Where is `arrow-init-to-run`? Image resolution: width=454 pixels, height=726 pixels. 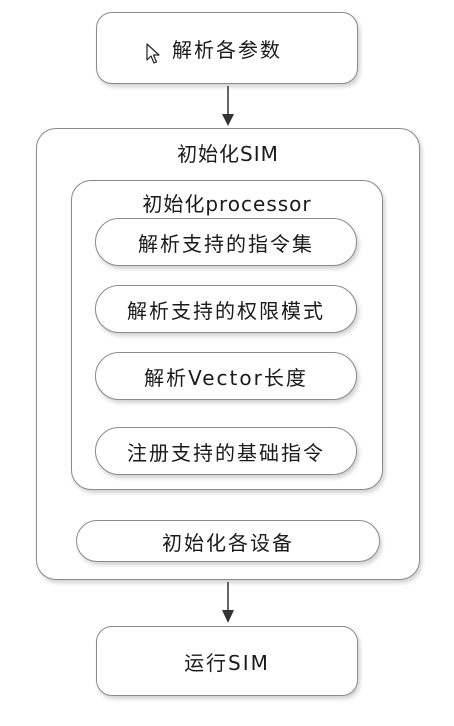 arrow-init-to-run is located at coordinates (228, 602).